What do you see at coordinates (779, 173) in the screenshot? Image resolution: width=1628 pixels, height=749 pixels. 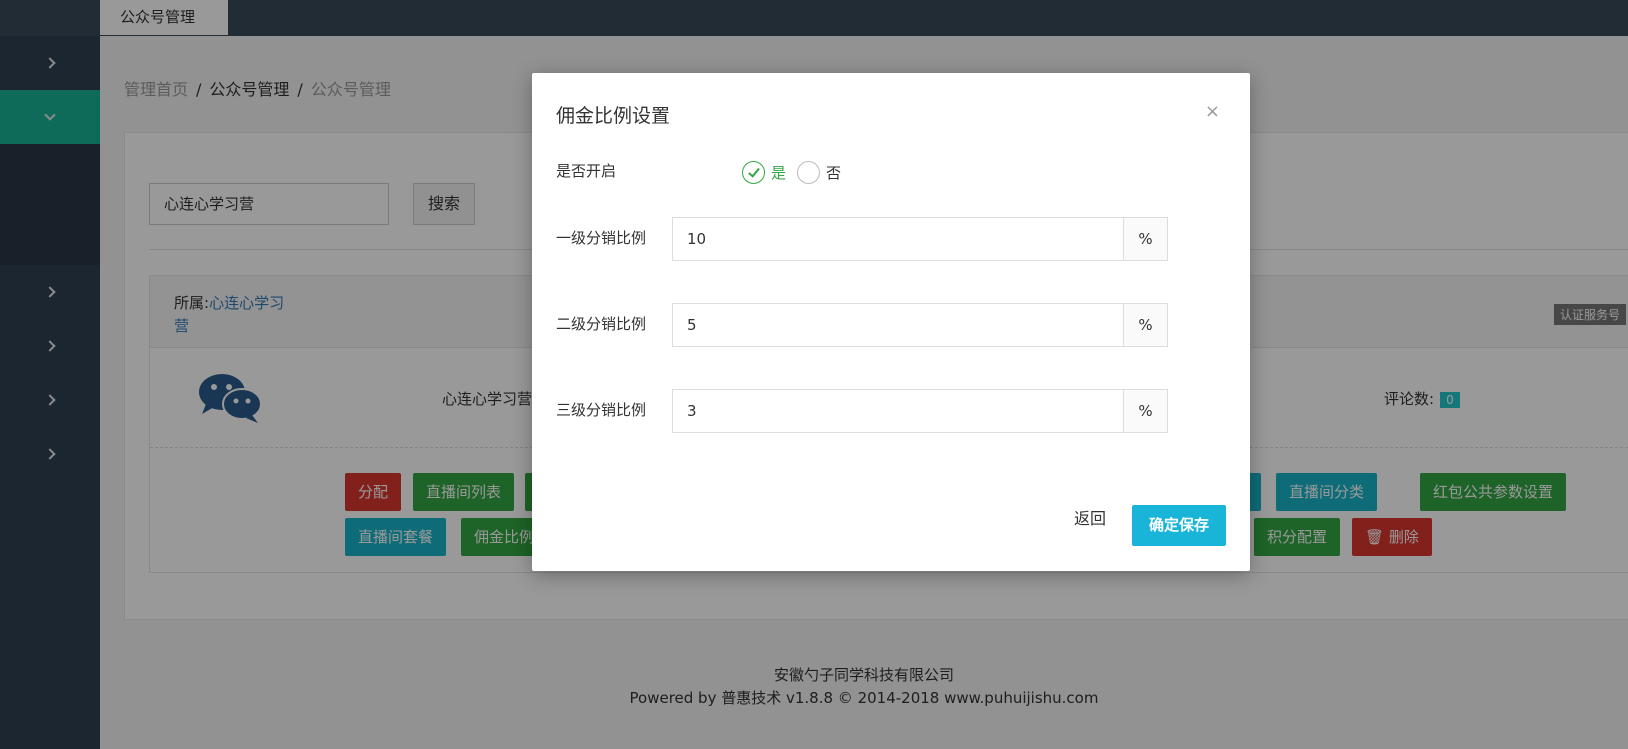 I see `radio-yes-label: 是` at bounding box center [779, 173].